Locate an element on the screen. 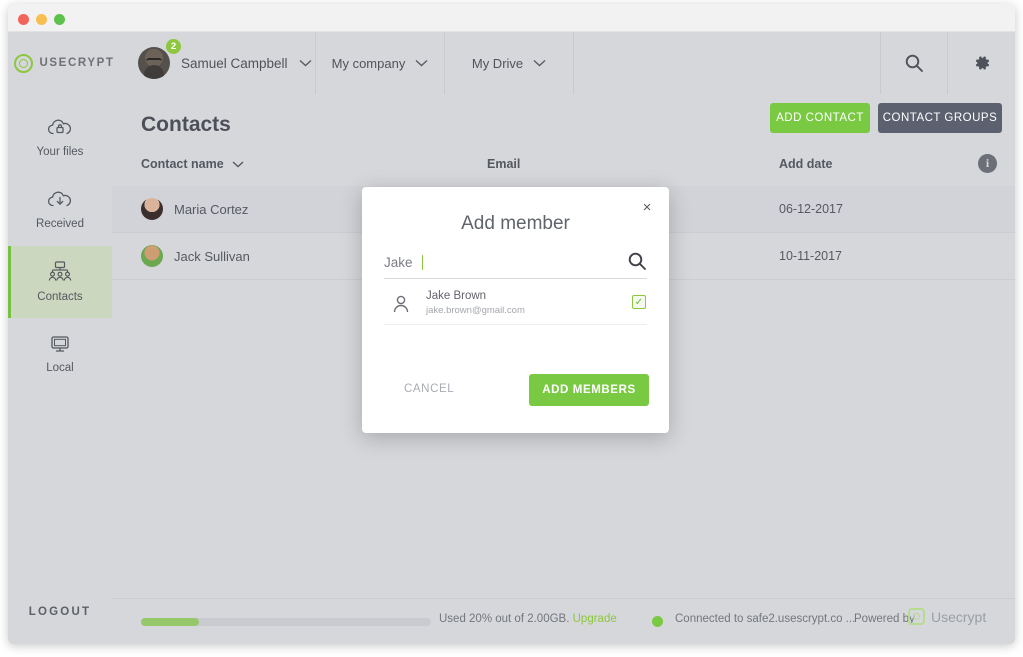 The height and width of the screenshot is (657, 1023). drive-label: My Drive is located at coordinates (497, 63).